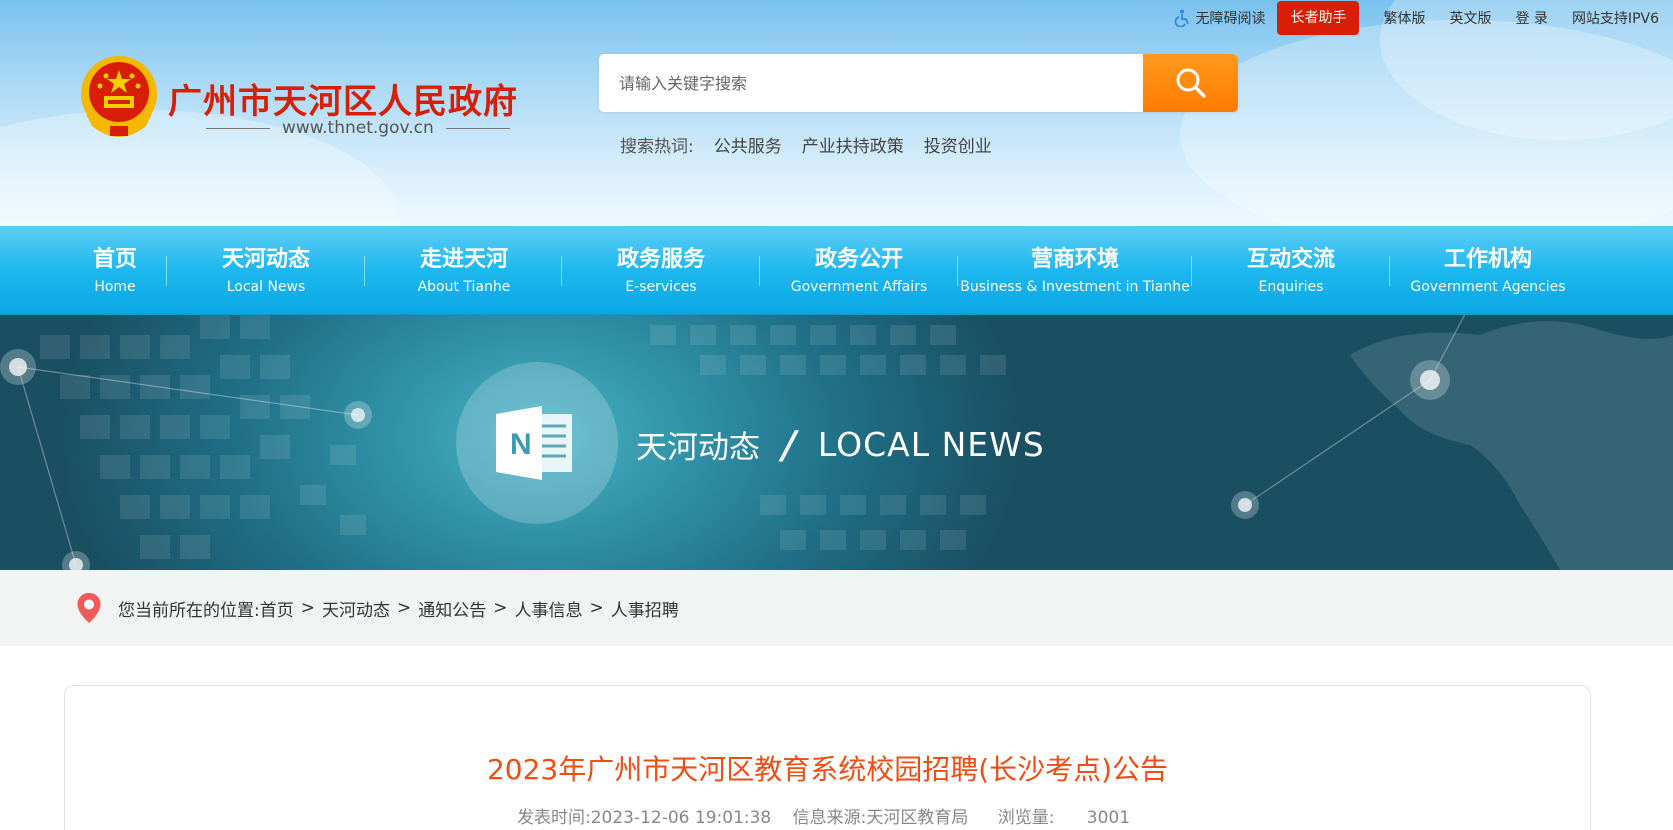 Image resolution: width=1673 pixels, height=830 pixels. I want to click on search-bar, so click(918, 83).